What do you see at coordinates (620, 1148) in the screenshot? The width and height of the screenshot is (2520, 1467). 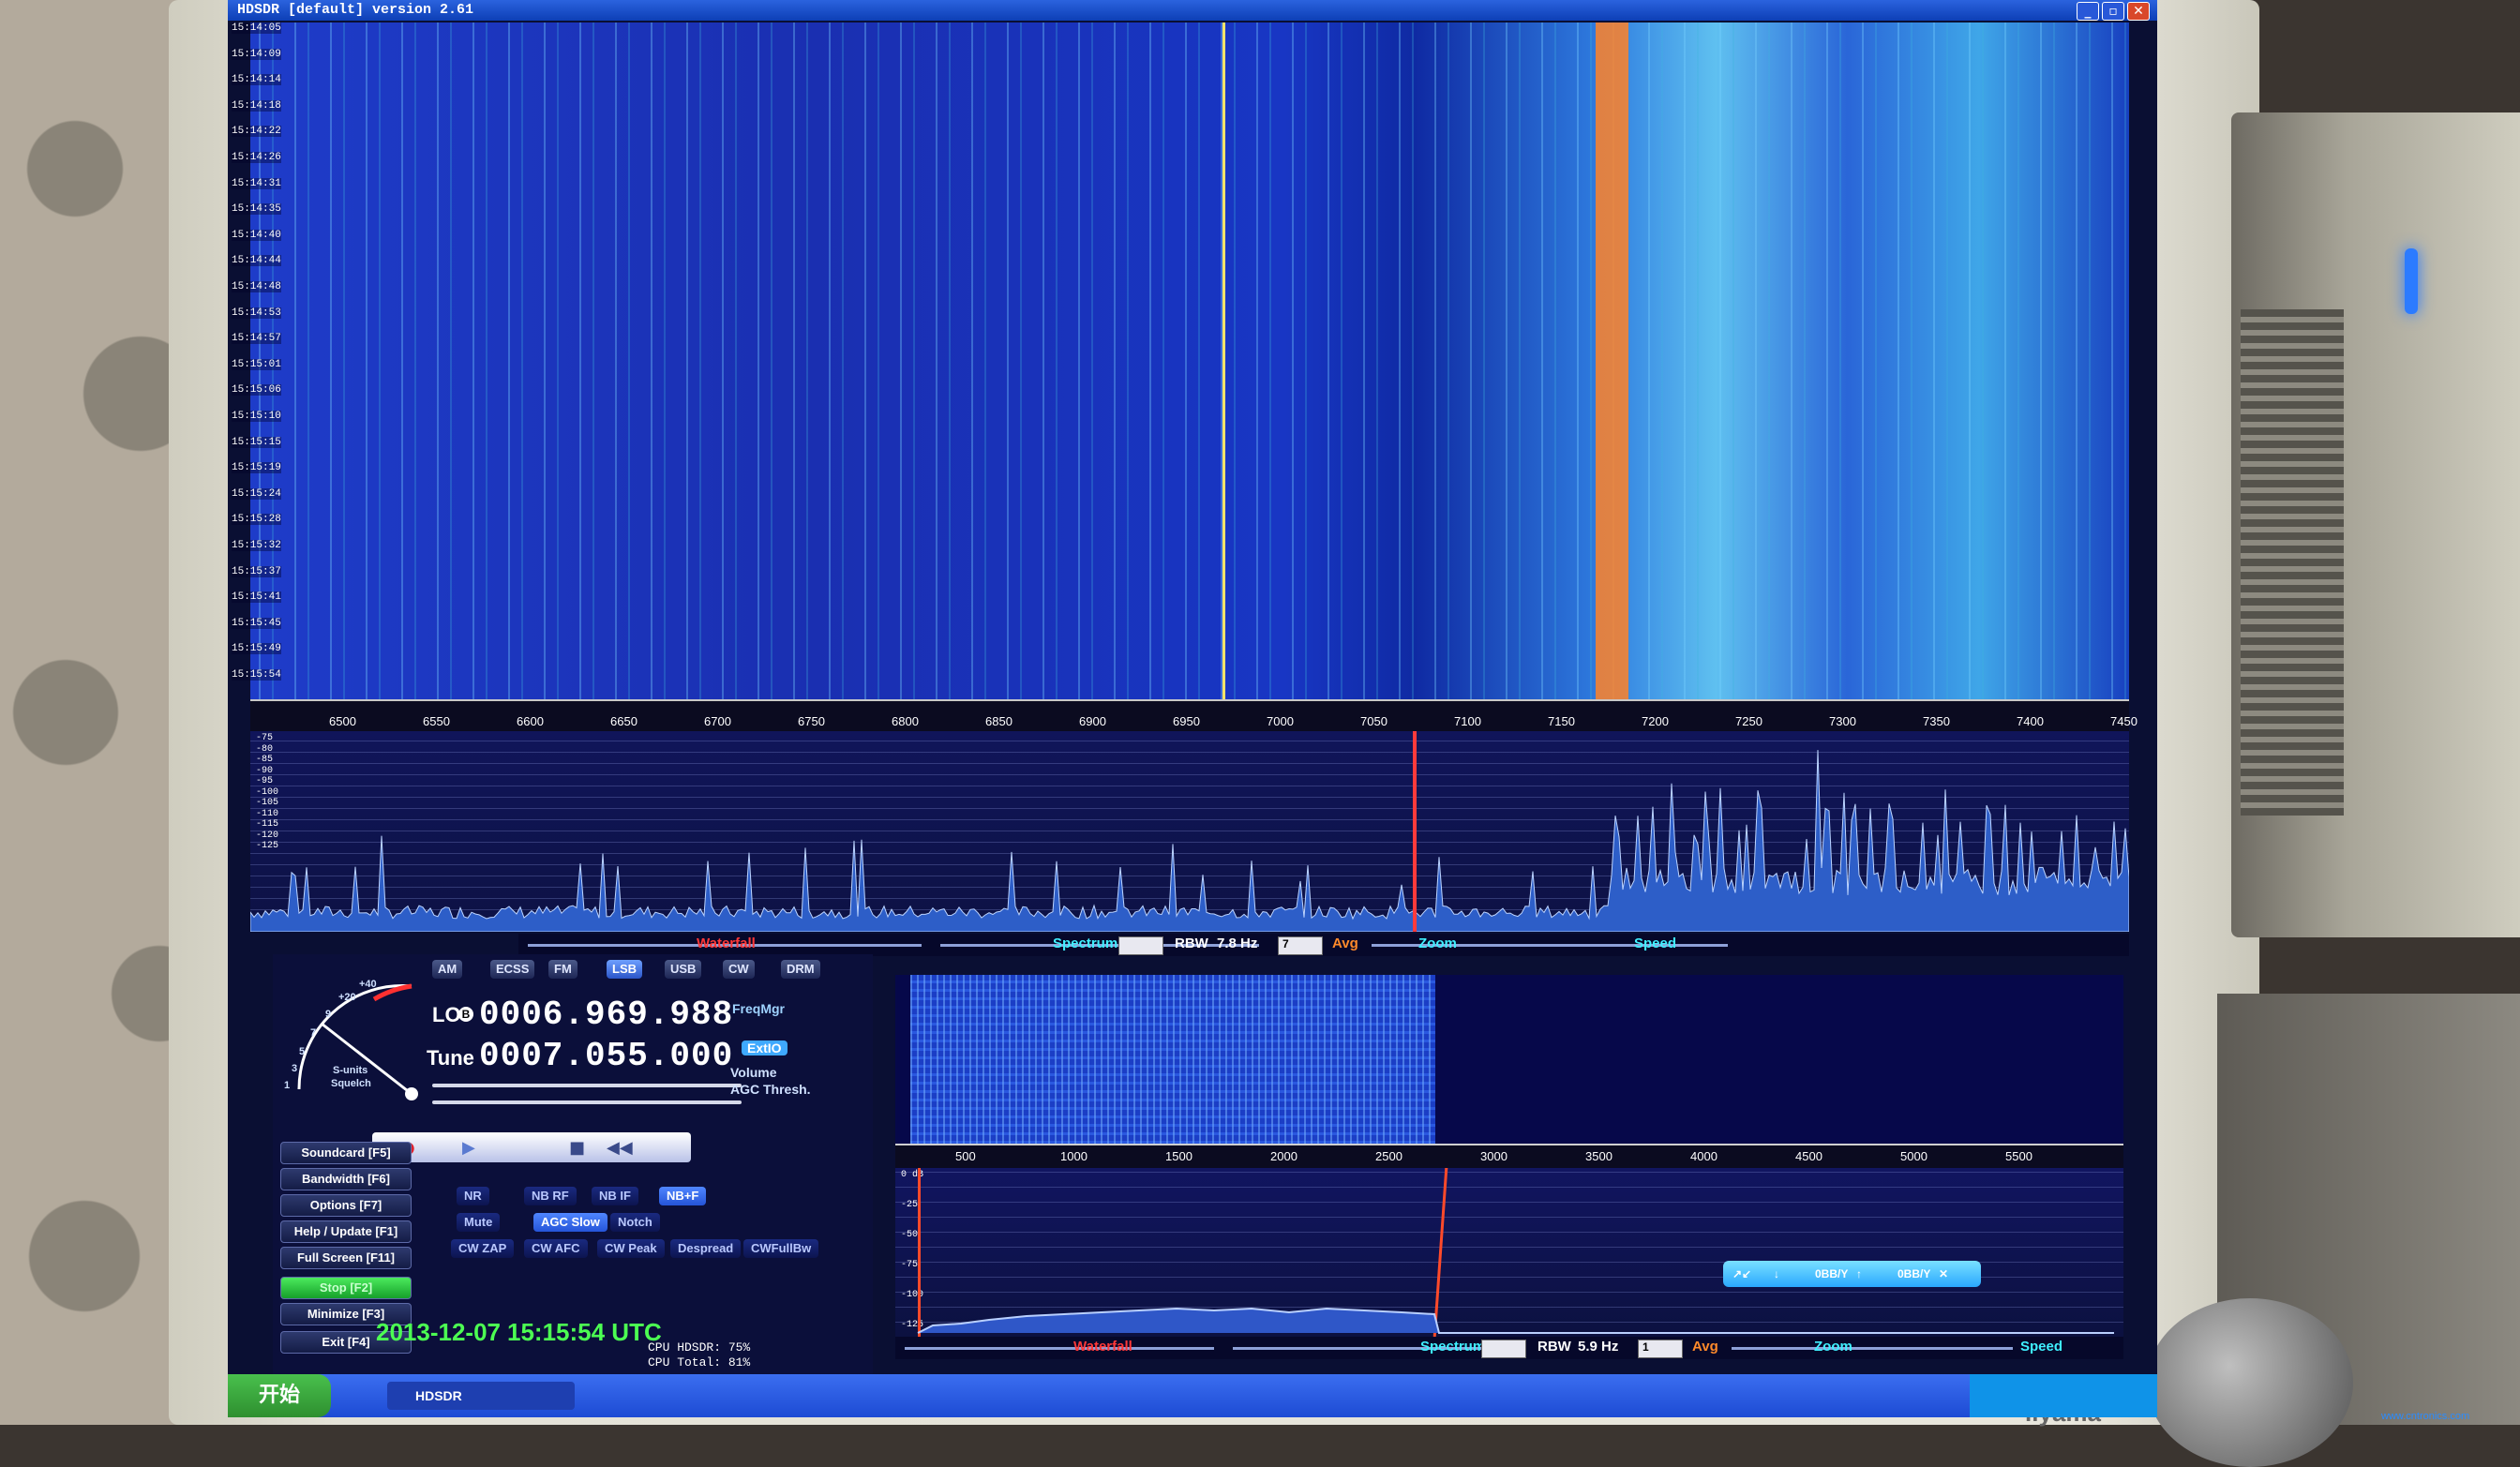 I see `rewind-icon: ◀◀` at bounding box center [620, 1148].